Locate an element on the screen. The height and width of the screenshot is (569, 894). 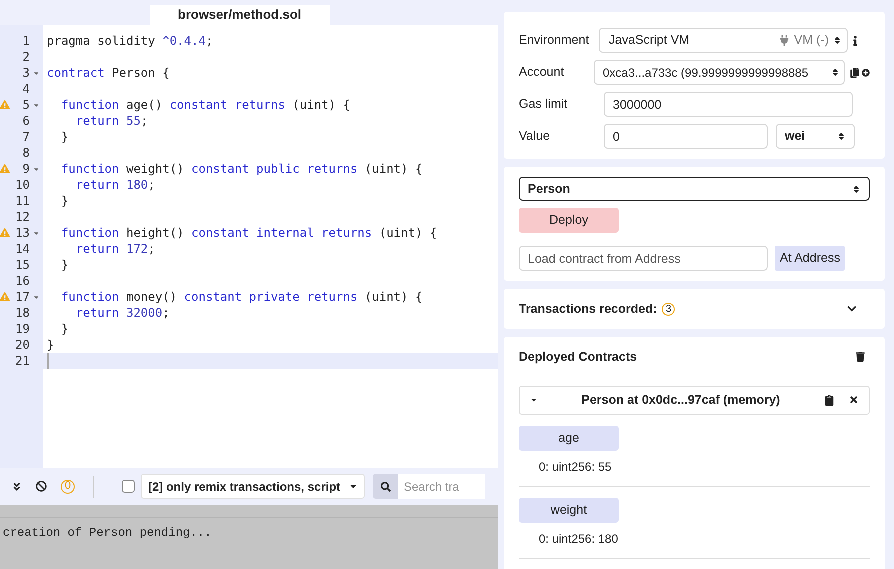
line-number: 6 is located at coordinates (26, 121).